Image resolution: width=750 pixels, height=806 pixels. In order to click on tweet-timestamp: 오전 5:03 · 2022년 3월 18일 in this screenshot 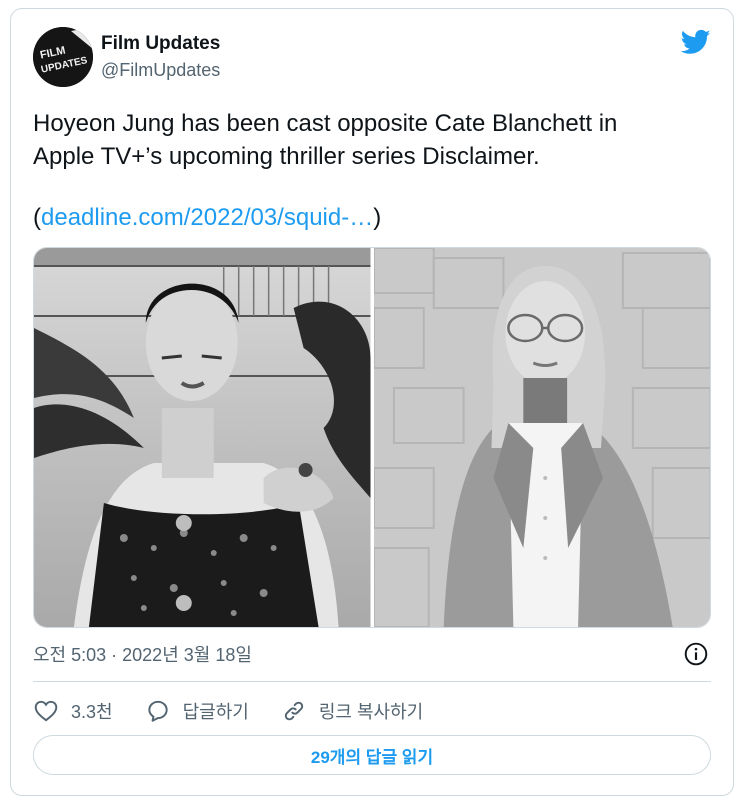, I will do `click(142, 654)`.